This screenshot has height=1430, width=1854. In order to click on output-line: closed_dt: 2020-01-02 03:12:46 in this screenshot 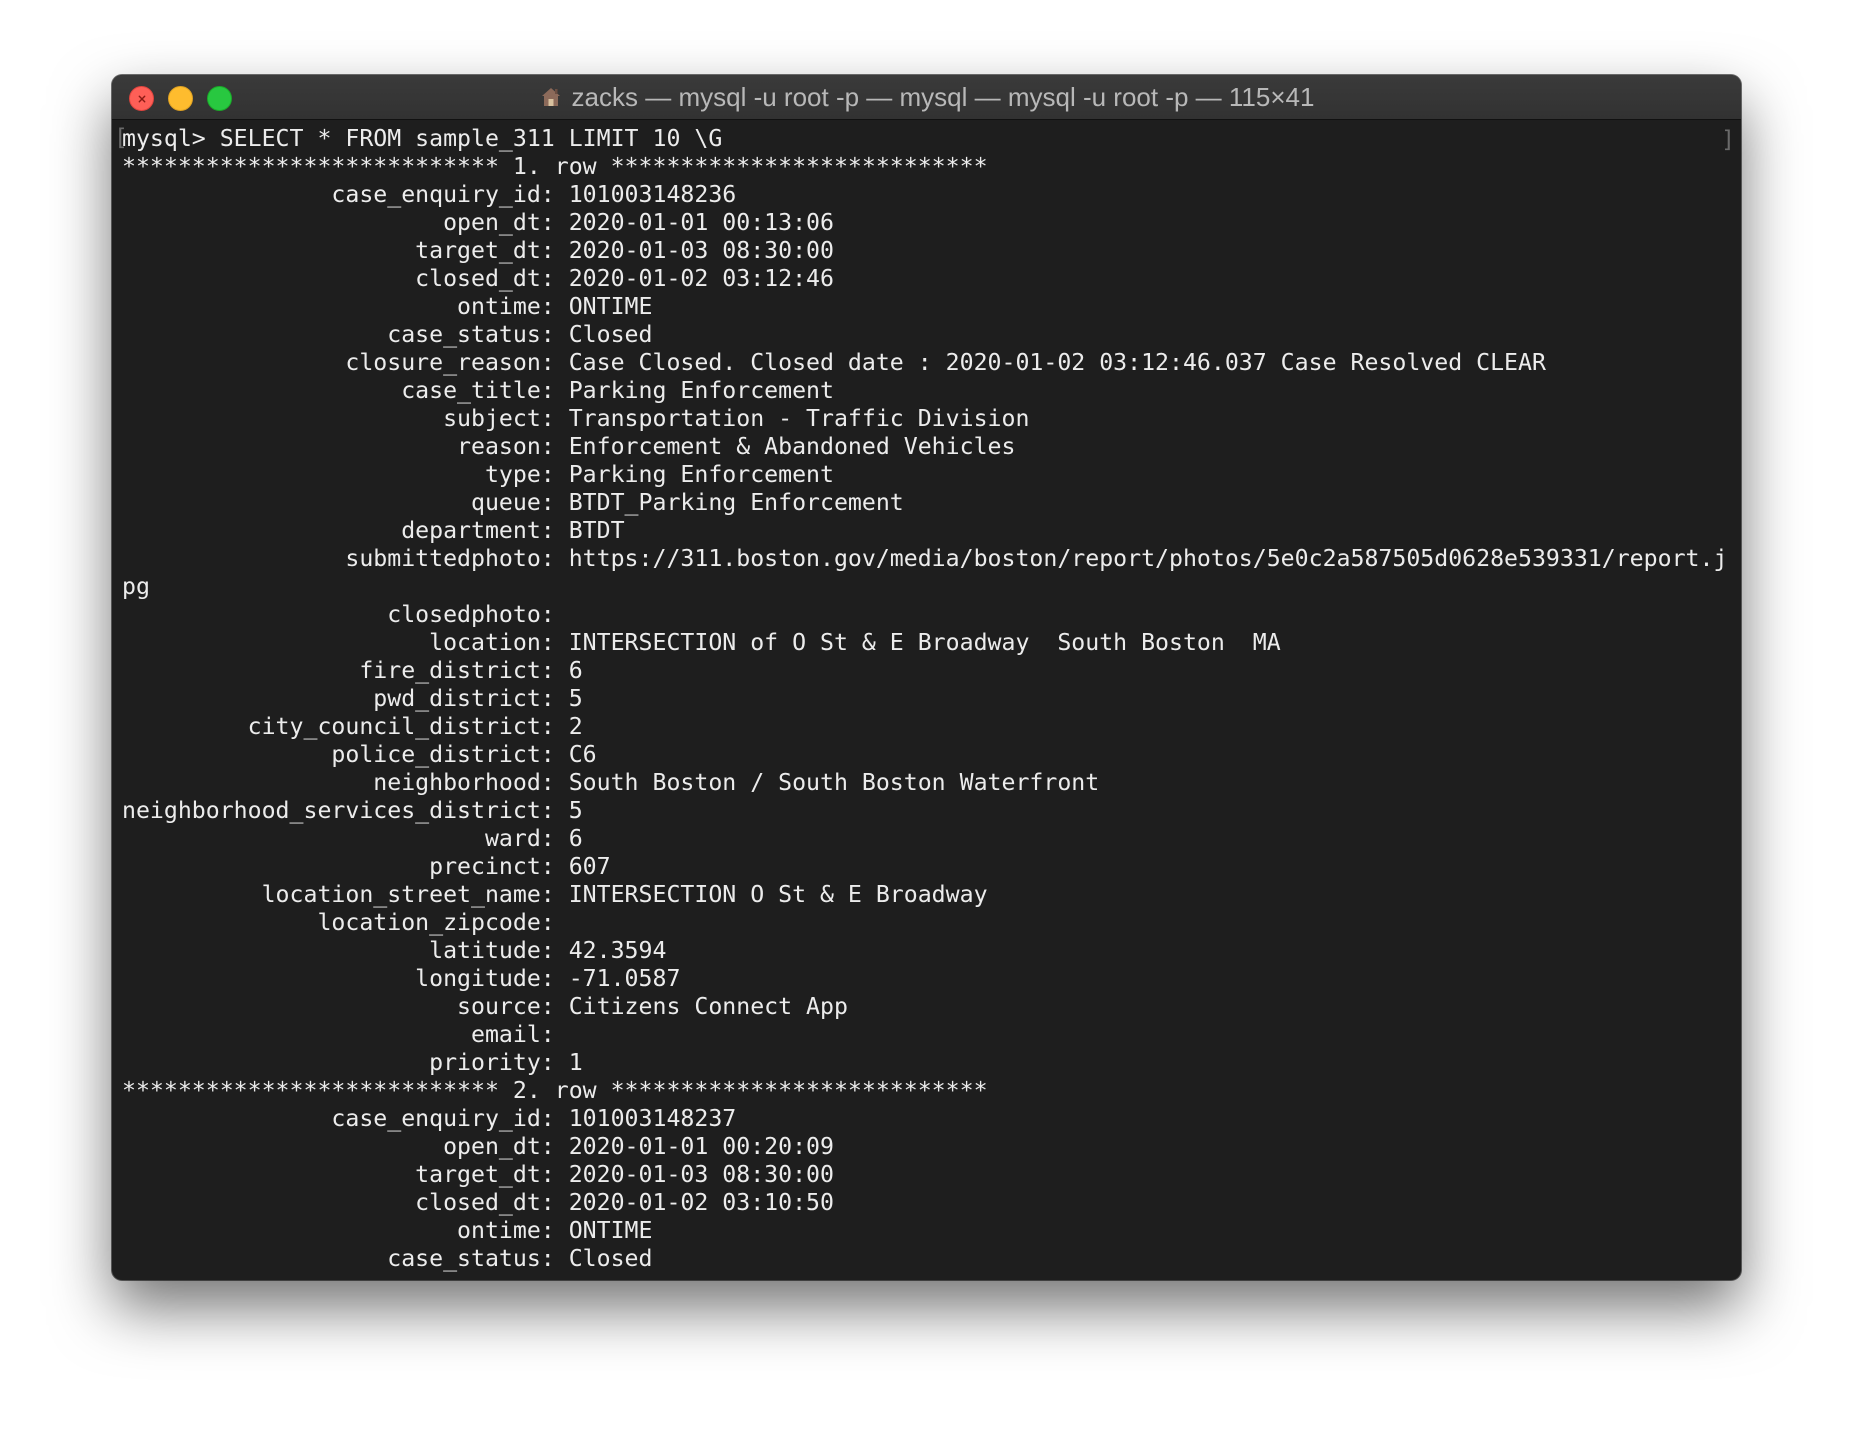, I will do `click(478, 278)`.